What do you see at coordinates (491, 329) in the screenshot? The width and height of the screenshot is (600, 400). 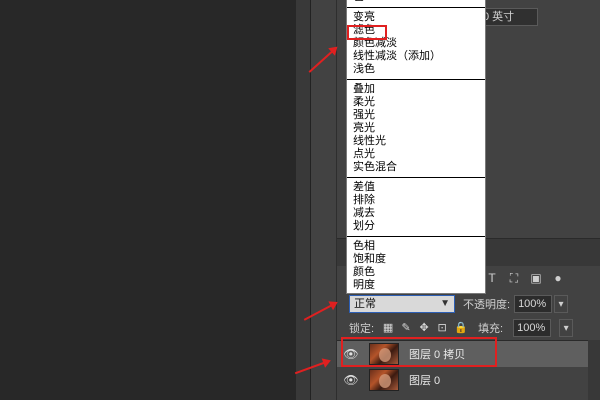 I see `fill-label: 填充:` at bounding box center [491, 329].